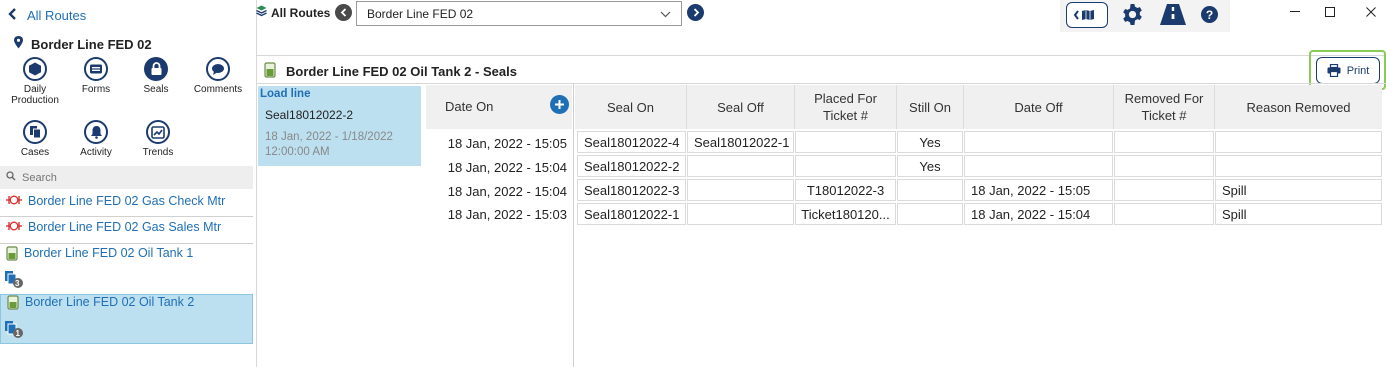 This screenshot has width=1386, height=367. What do you see at coordinates (17, 333) in the screenshot?
I see `cases-count-badge: 1` at bounding box center [17, 333].